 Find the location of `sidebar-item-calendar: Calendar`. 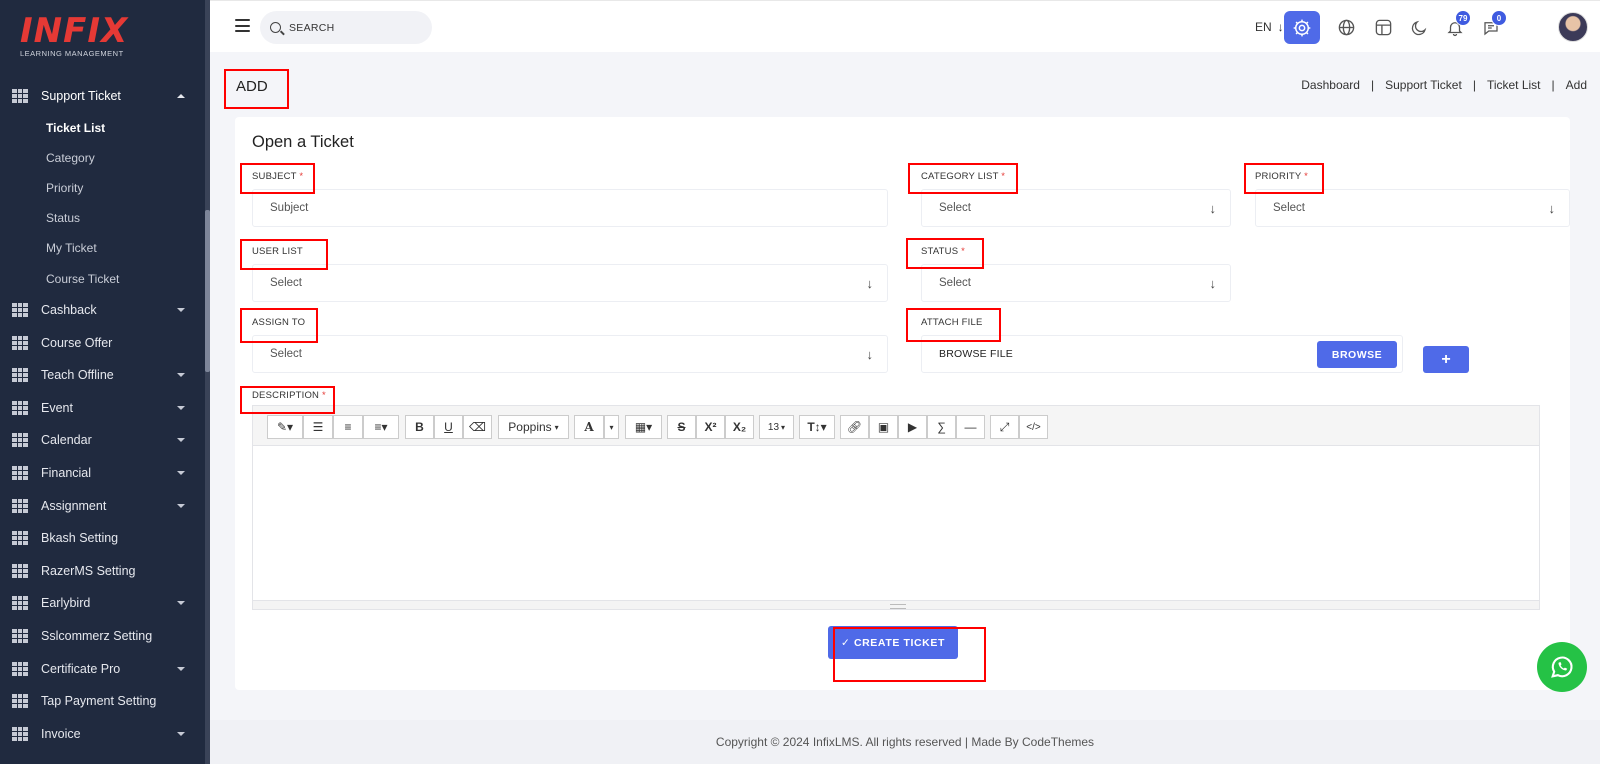

sidebar-item-calendar: Calendar is located at coordinates (102, 440).